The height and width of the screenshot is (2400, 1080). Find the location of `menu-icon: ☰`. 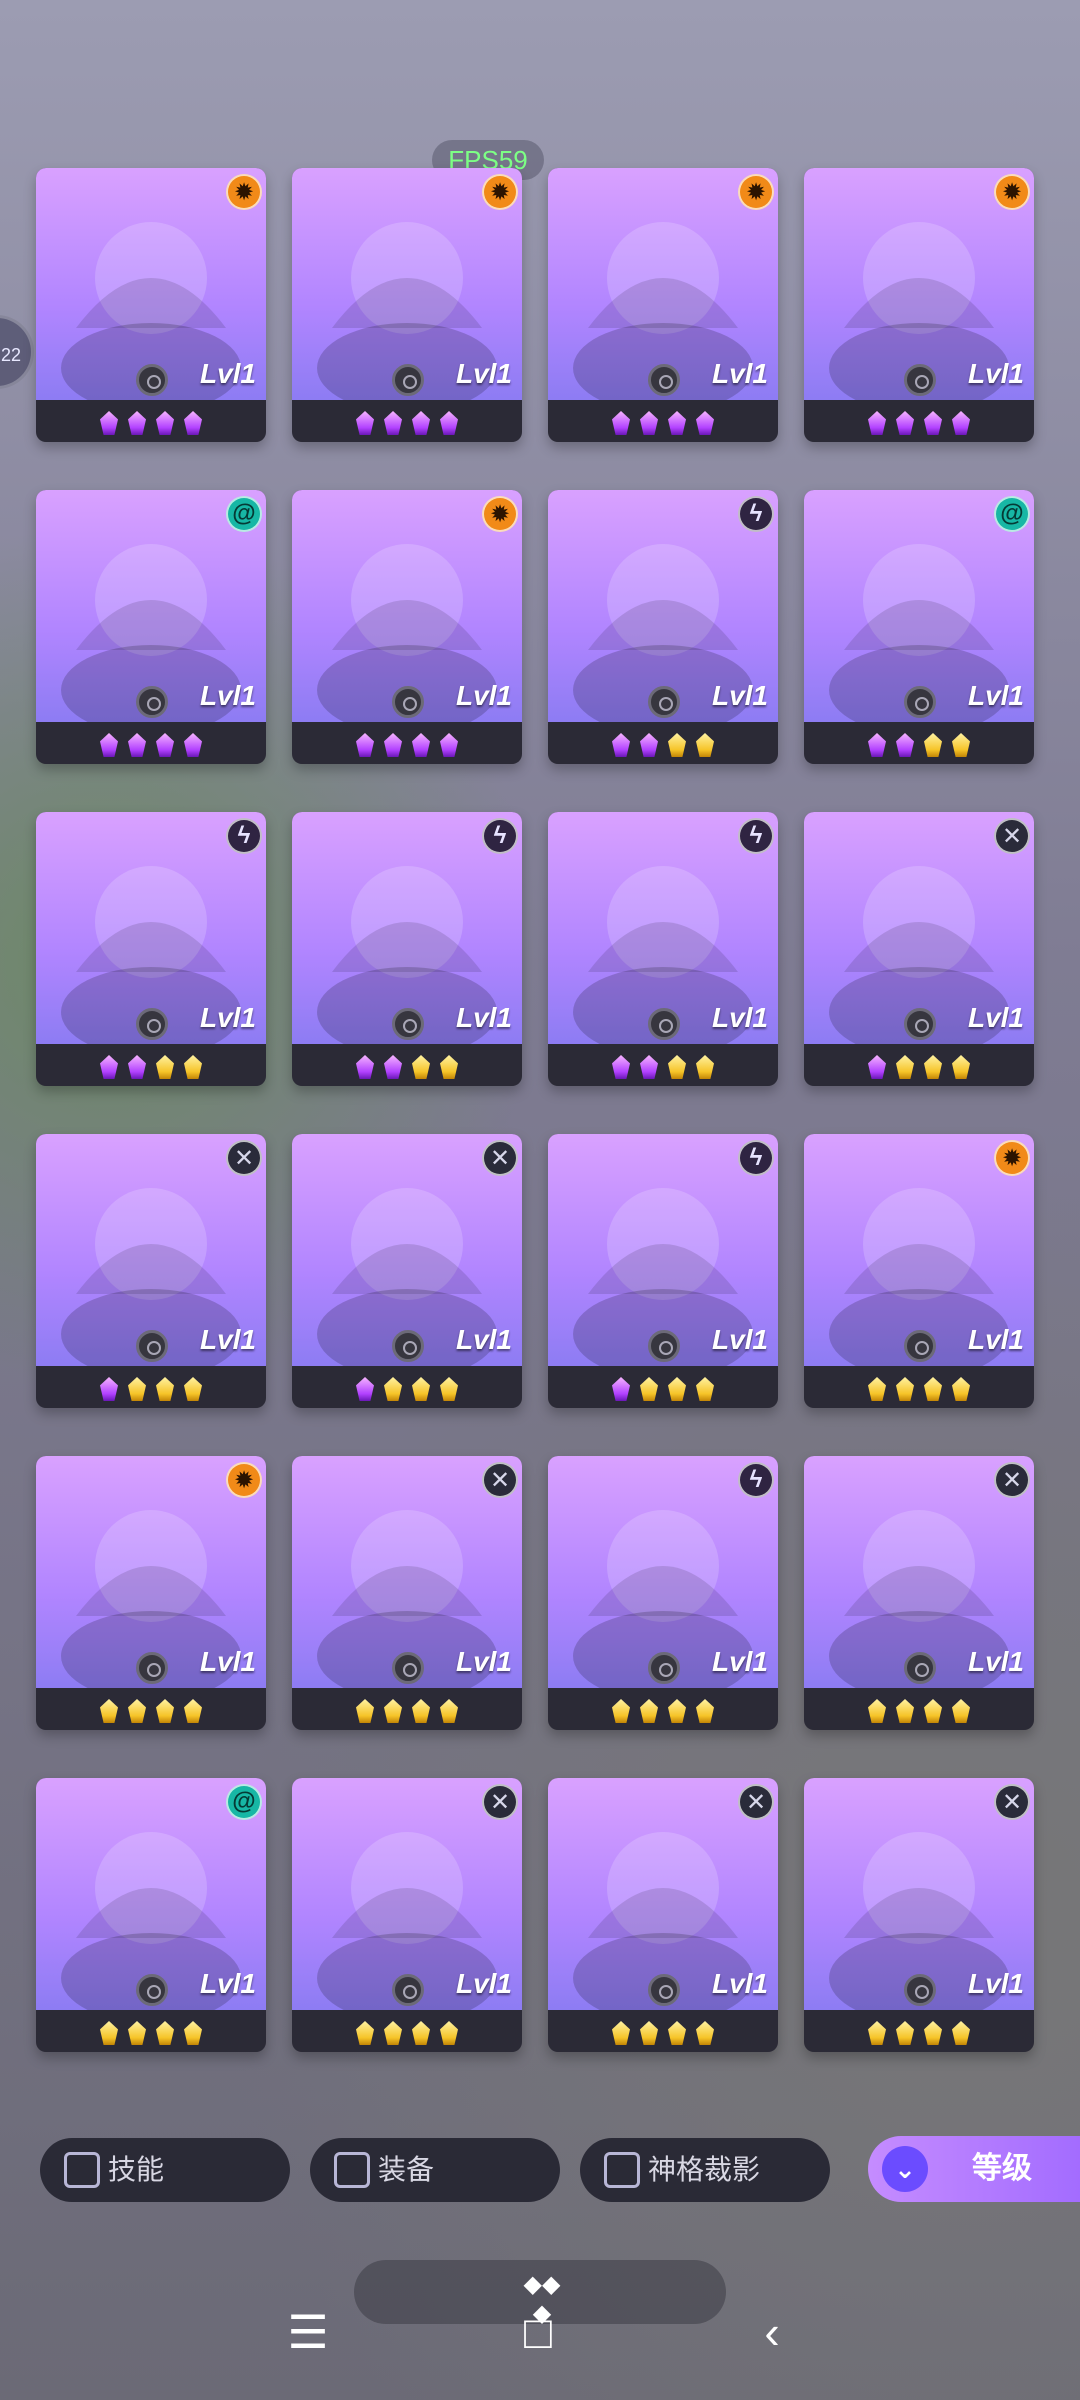

menu-icon: ☰ is located at coordinates (308, 2332).